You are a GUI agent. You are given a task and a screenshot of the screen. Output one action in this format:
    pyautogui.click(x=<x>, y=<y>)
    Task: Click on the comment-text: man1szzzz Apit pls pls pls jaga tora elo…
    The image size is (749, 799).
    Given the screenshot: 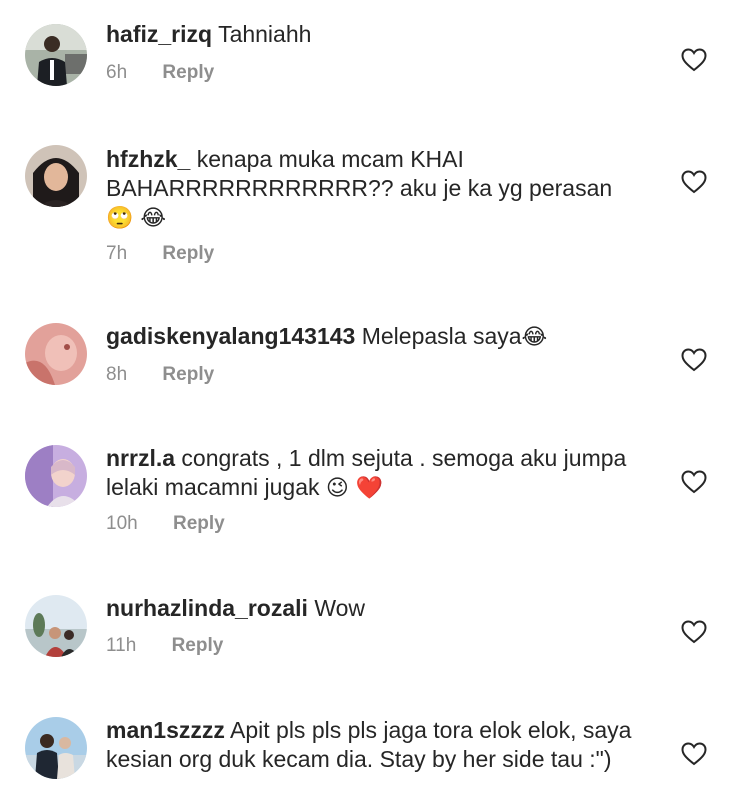 What is the action you would take?
    pyautogui.click(x=386, y=745)
    